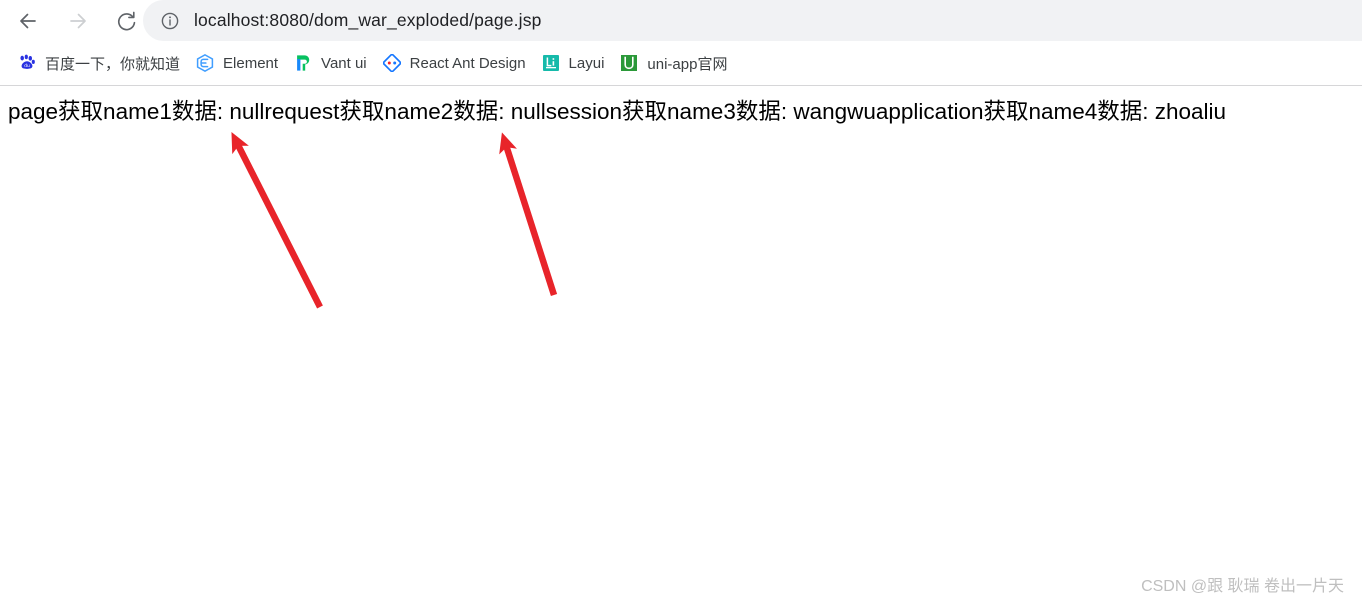  What do you see at coordinates (113, 64) in the screenshot?
I see `bookmark-label: 百度一下，你就知道` at bounding box center [113, 64].